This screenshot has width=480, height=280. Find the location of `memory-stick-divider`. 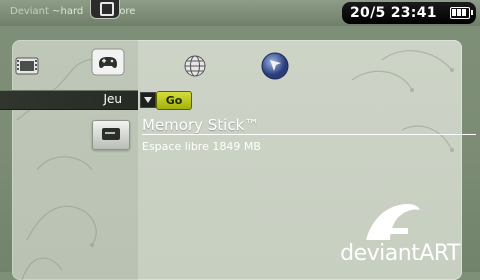

memory-stick-divider is located at coordinates (309, 134).